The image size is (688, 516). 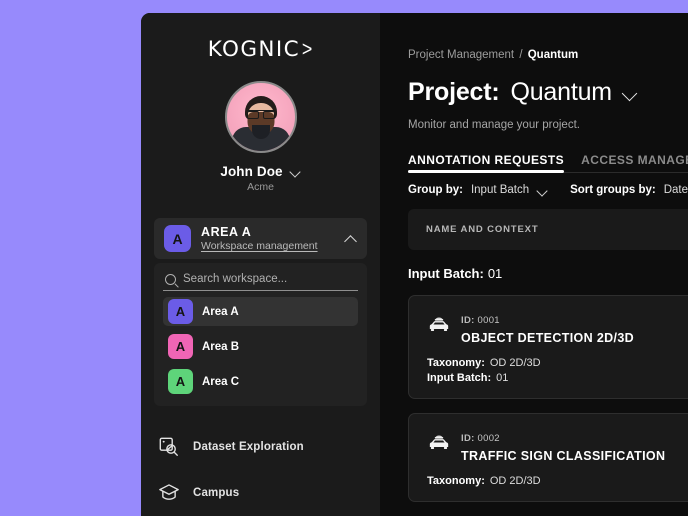 What do you see at coordinates (435, 190) in the screenshot?
I see `group-by-label: Group by:` at bounding box center [435, 190].